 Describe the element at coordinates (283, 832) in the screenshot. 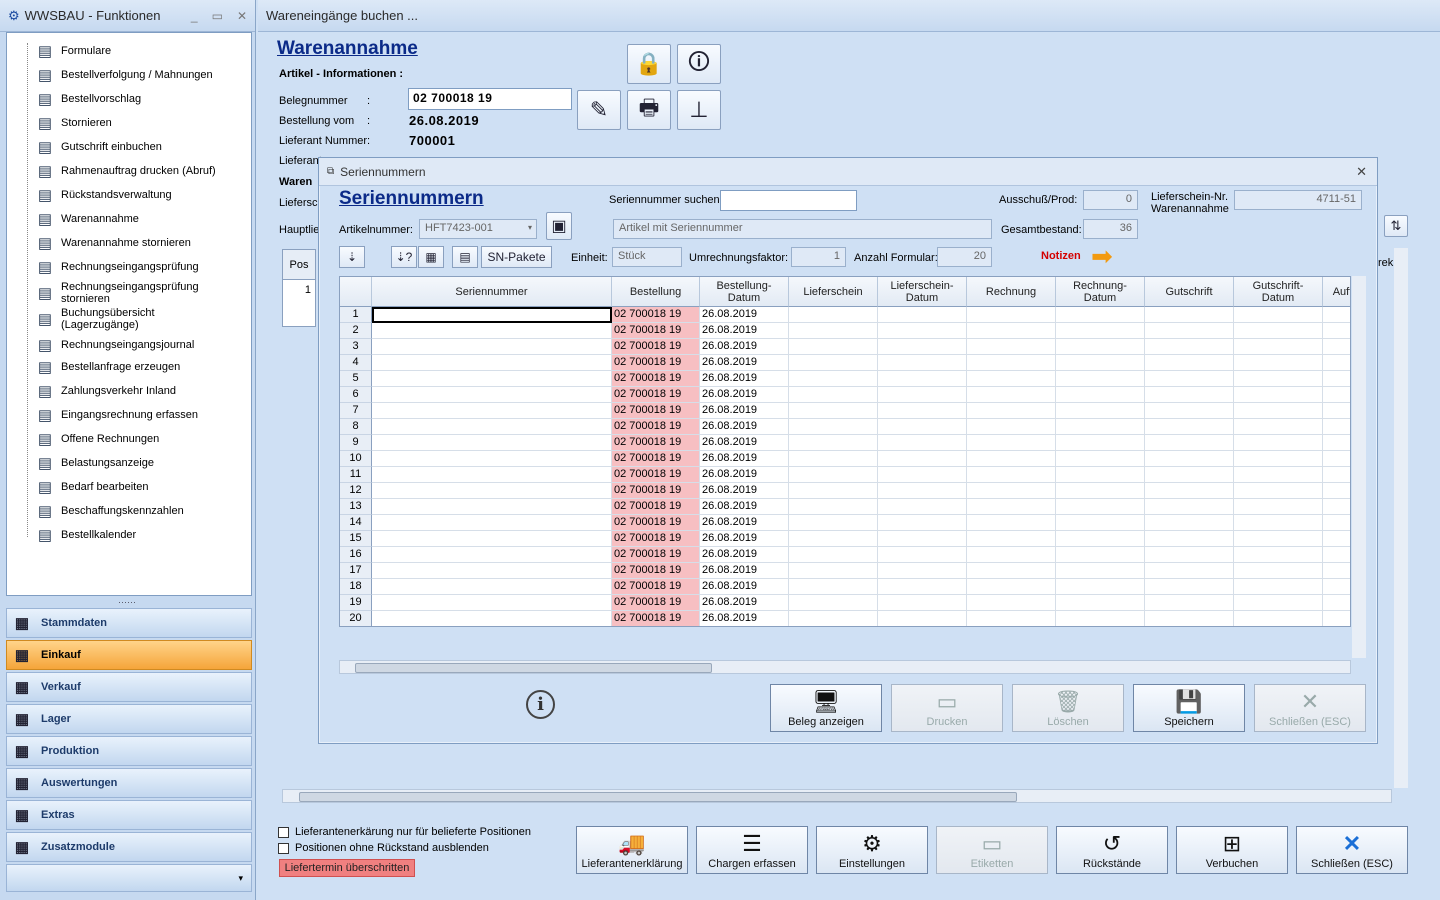

I see `checkbox` at that location.